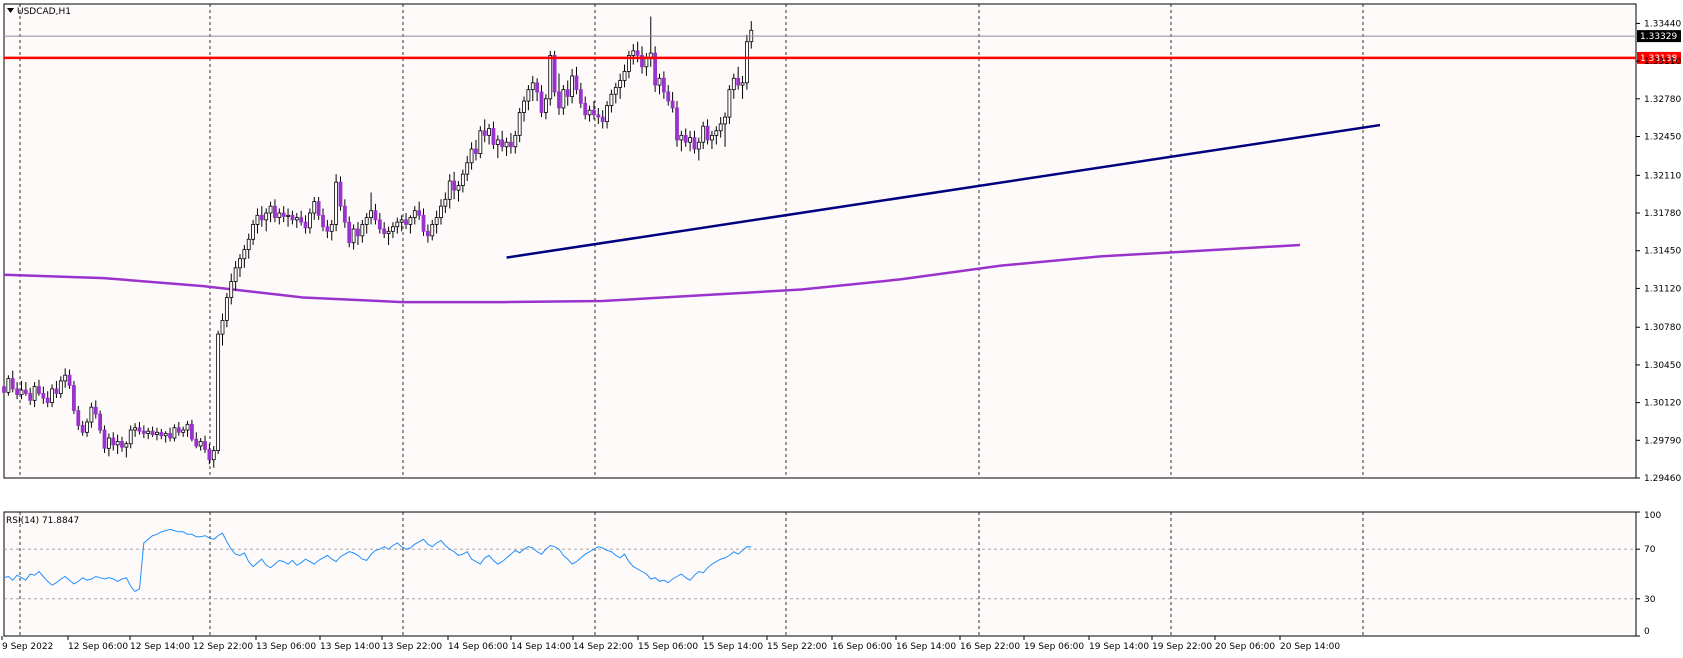  Describe the element at coordinates (1662, 289) in the screenshot. I see `y-tick-label-7: 1.31120` at that location.